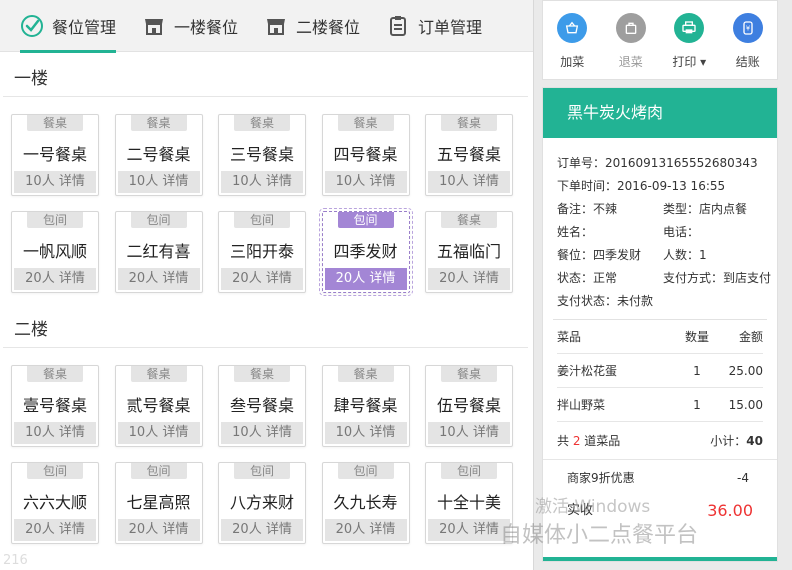 The width and height of the screenshot is (792, 570). What do you see at coordinates (262, 252) in the screenshot?
I see `table-card: 包间 三阳开泰 20人 详情` at bounding box center [262, 252].